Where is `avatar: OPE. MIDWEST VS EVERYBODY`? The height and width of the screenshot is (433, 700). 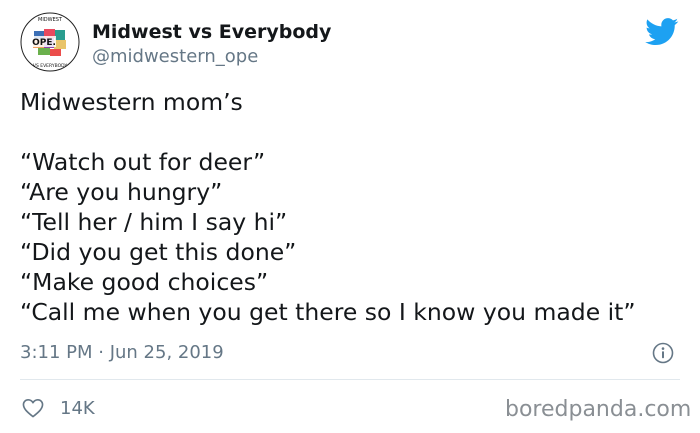
avatar: OPE. MIDWEST VS EVERYBODY is located at coordinates (50, 42).